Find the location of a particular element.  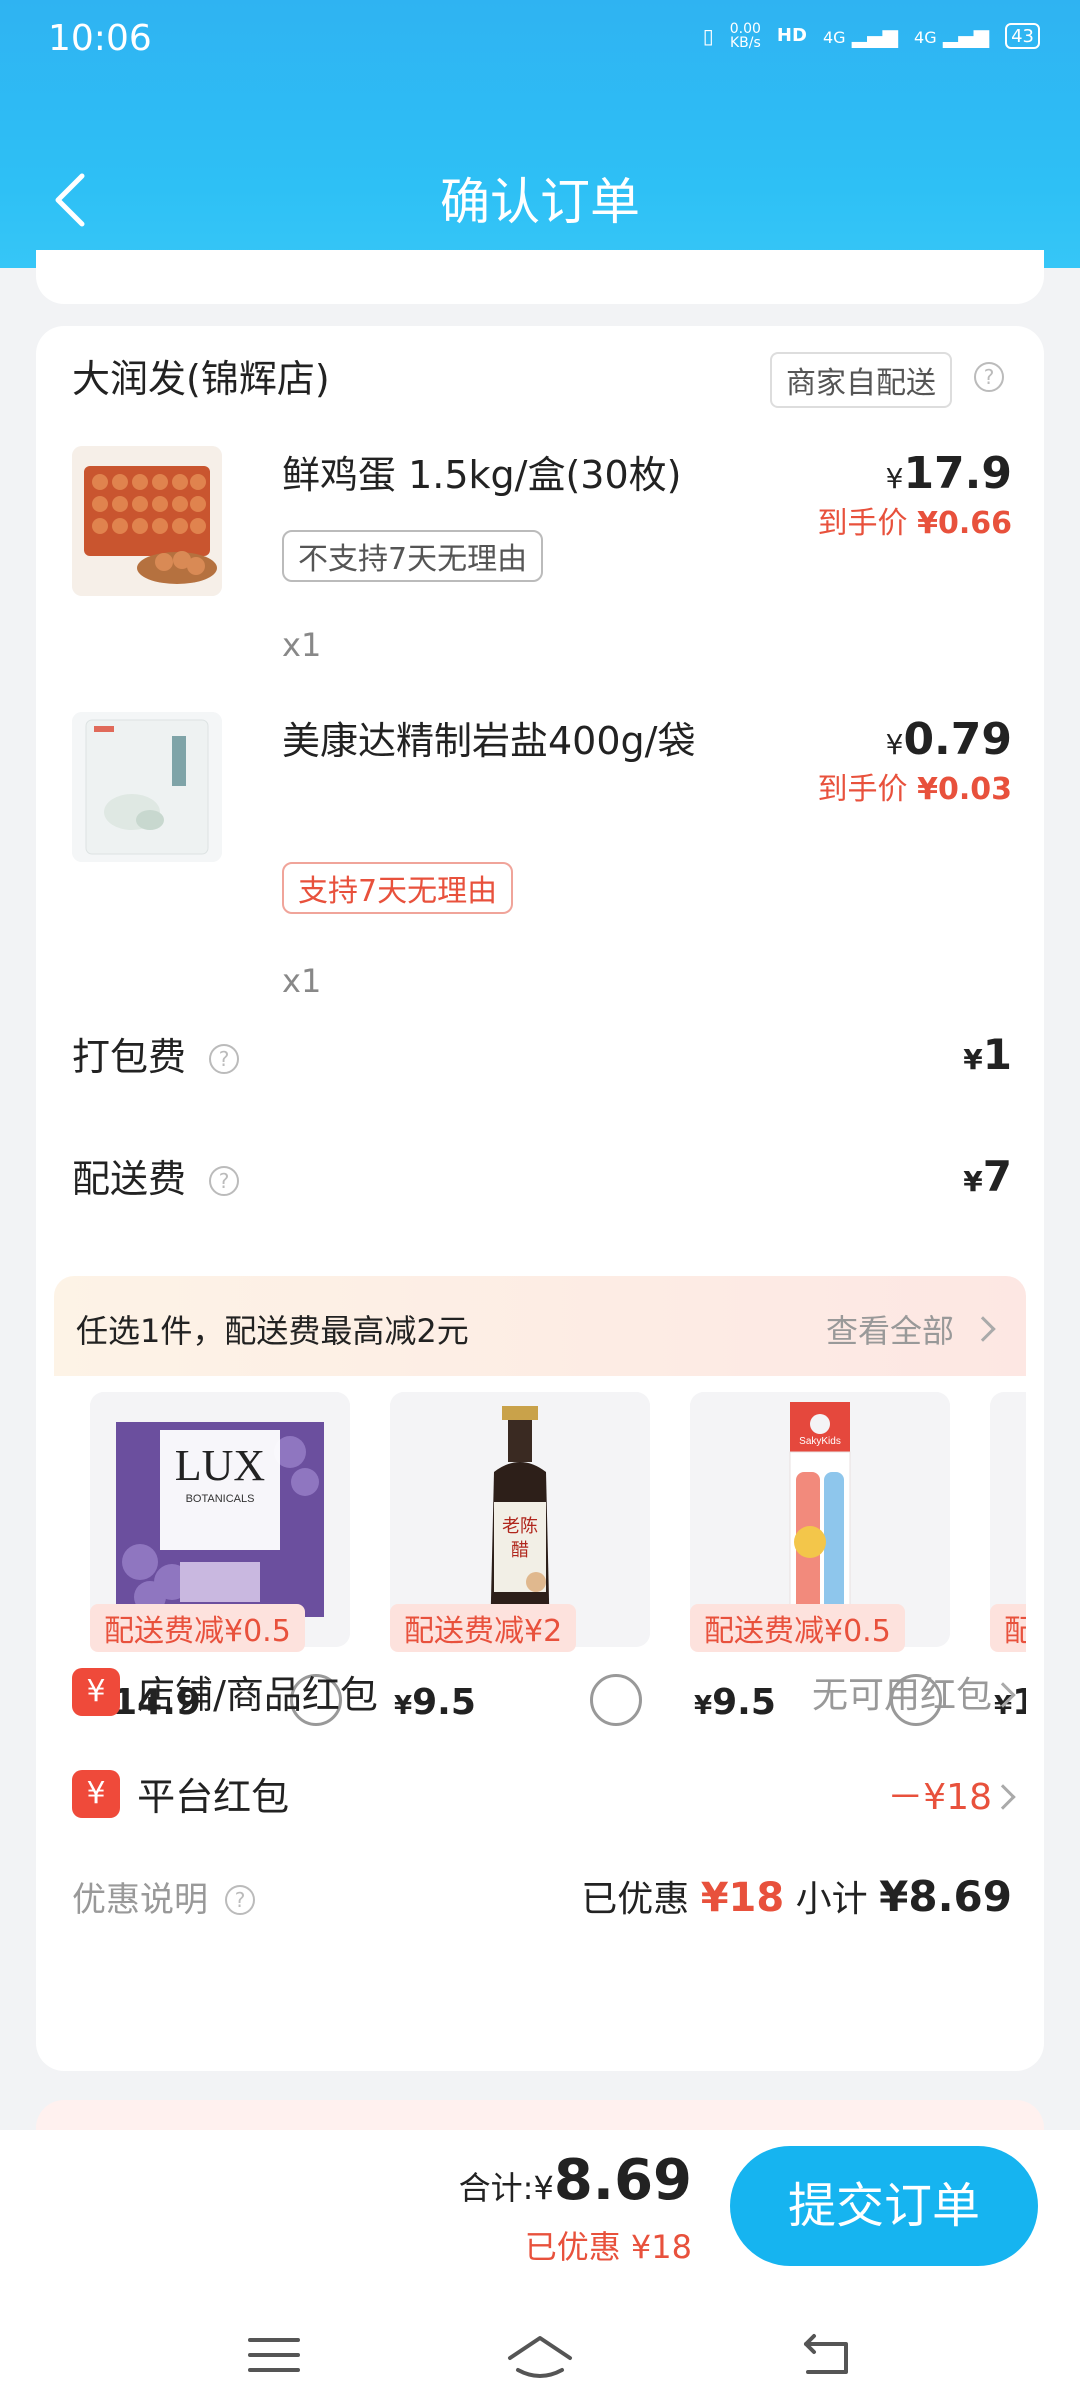

discount-info-label: 优惠说明 is located at coordinates (140, 1900).